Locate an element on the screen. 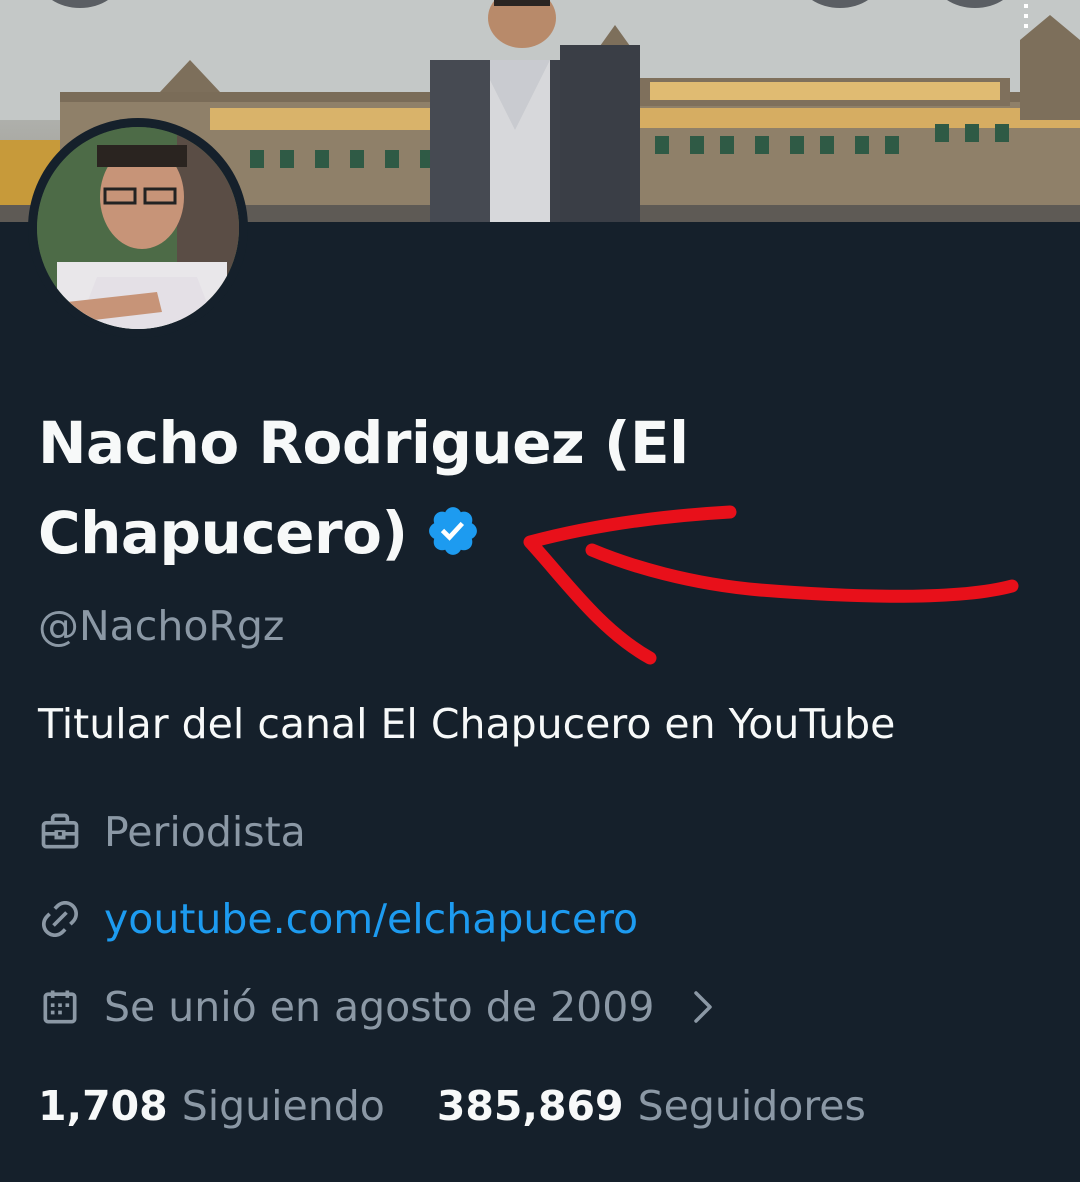 This screenshot has width=1080, height=1182. display-name: Nacho Rodriguez (El Chapucero) is located at coordinates (418, 488).